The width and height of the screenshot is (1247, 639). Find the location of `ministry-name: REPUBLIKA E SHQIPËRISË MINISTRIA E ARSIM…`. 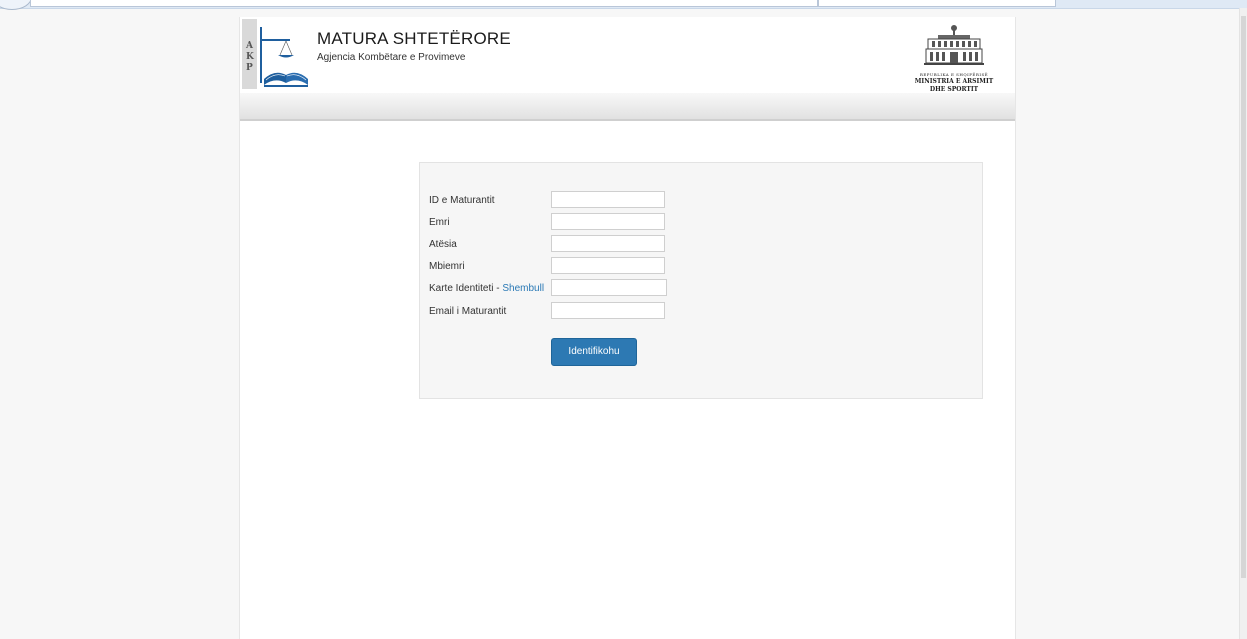

ministry-name: REPUBLIKA E SHQIPËRISË MINISTRIA E ARSIM… is located at coordinates (954, 83).